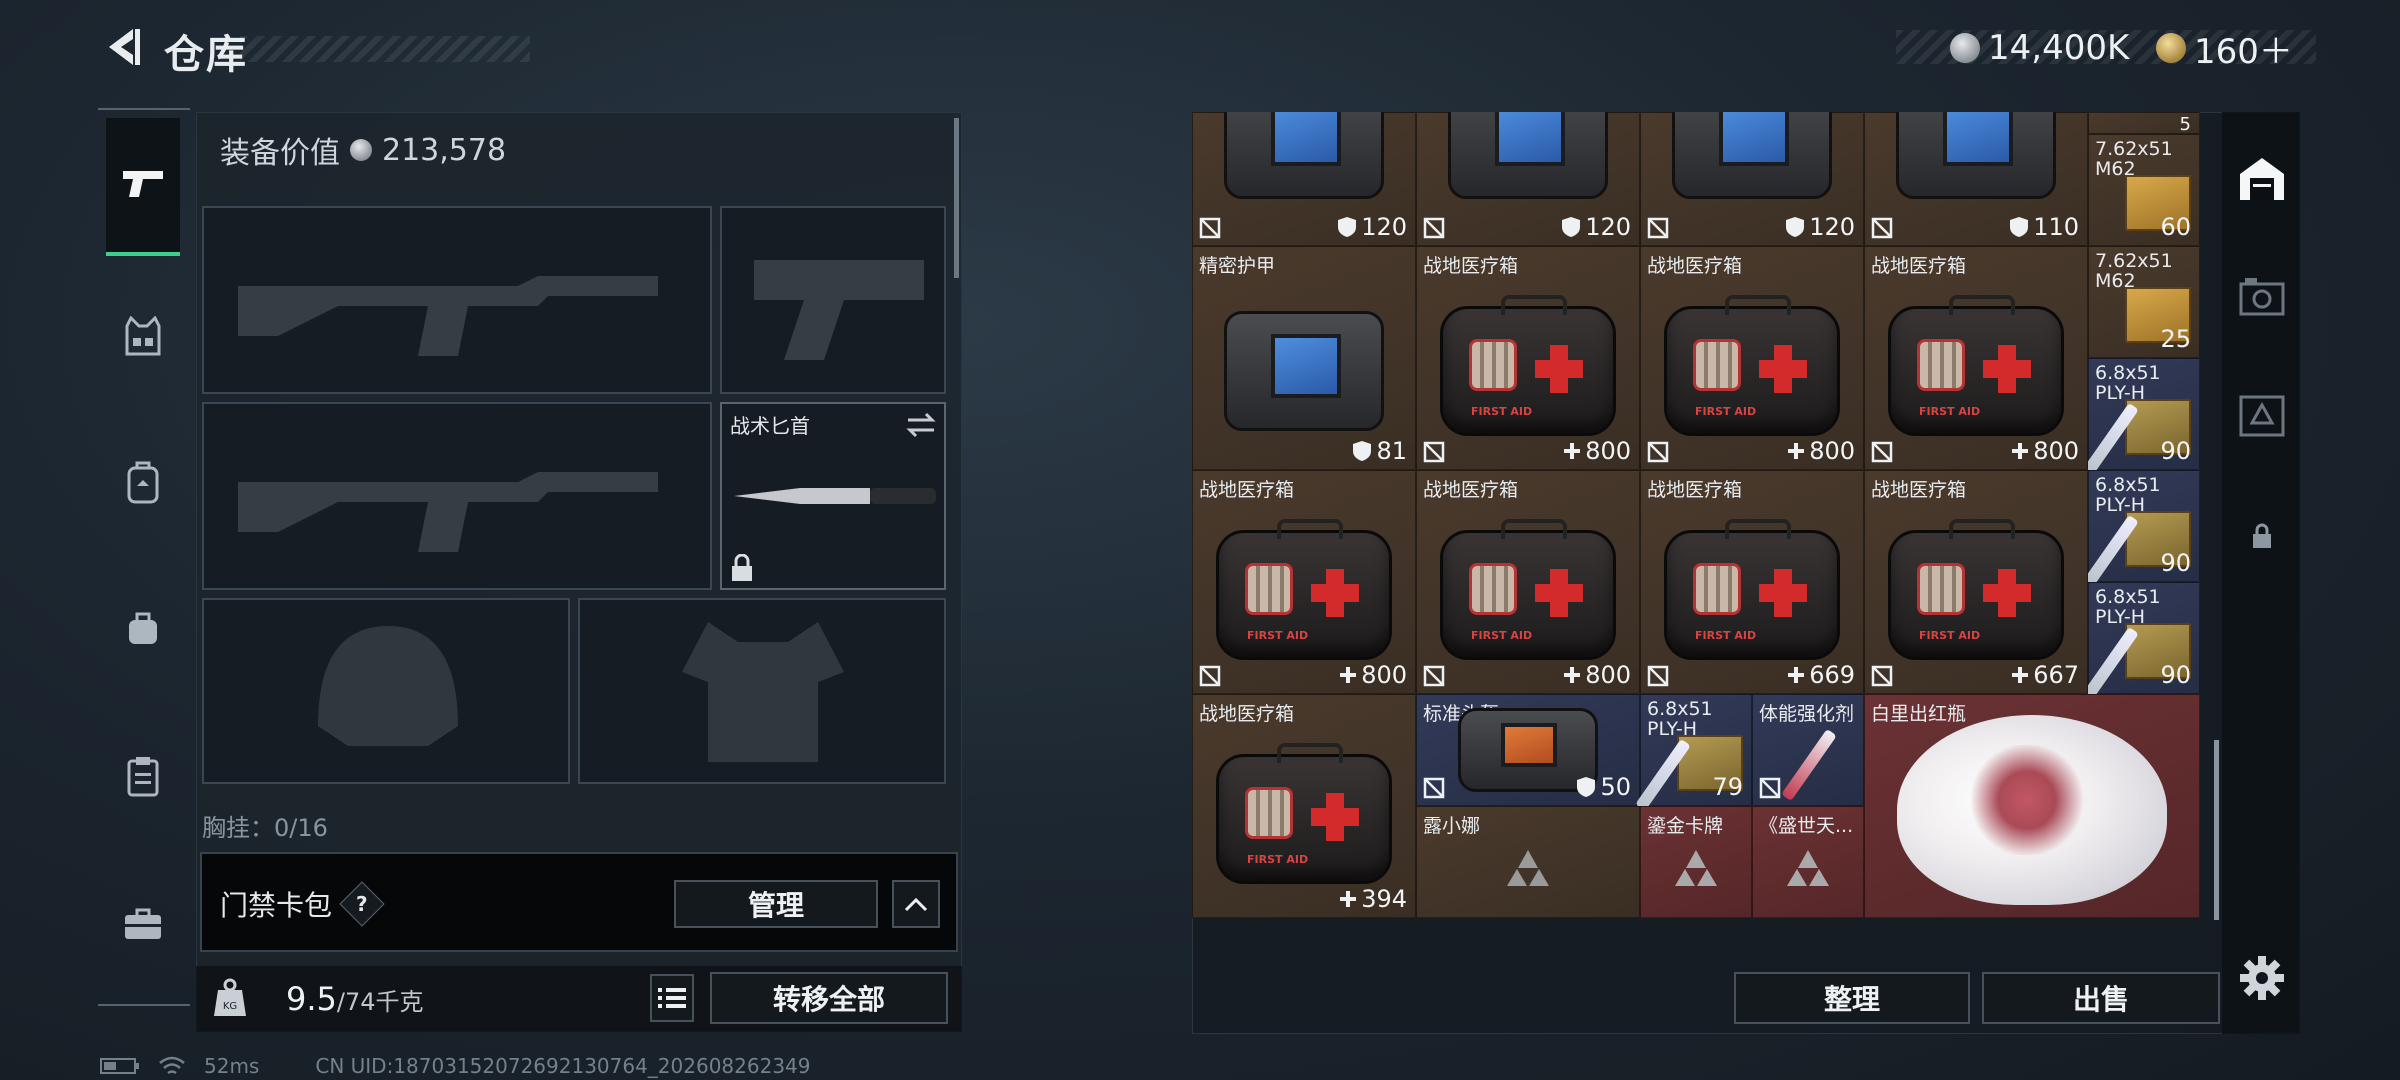 This screenshot has height=1080, width=2400. I want to click on stash-item-vase: 白里出红瓶, so click(2032, 806).